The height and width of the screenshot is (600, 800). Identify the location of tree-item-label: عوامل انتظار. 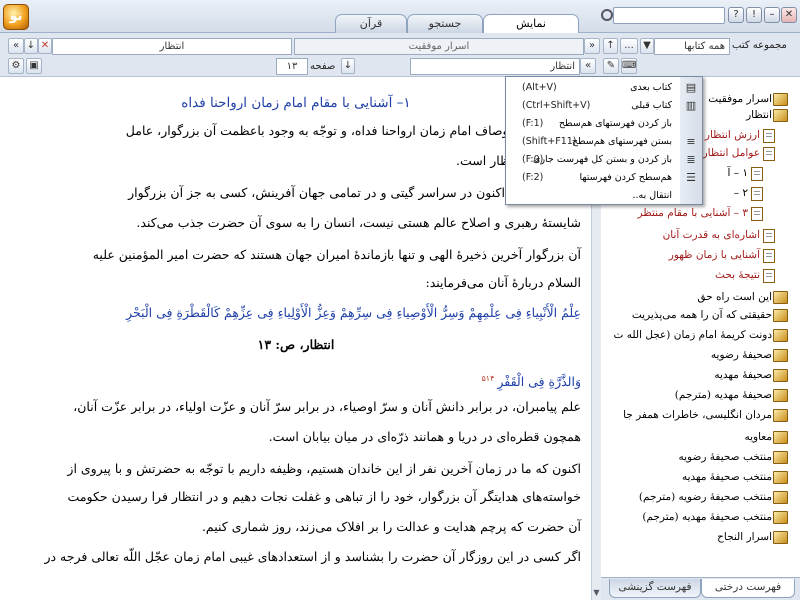
(731, 153).